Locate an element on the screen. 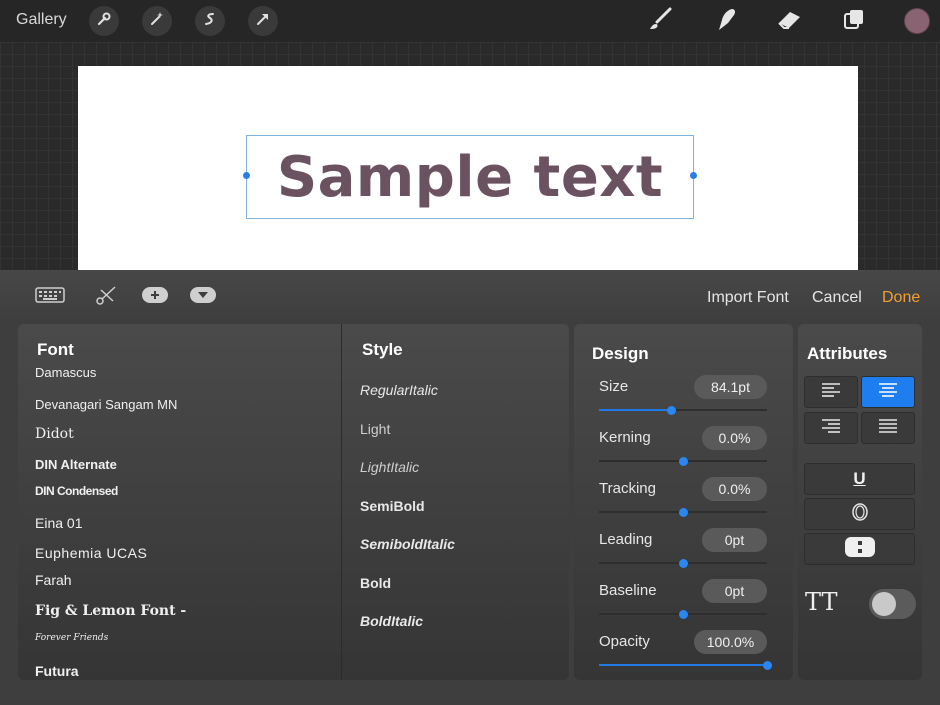 This screenshot has height=705, width=940. baseline-value-field: 0pt is located at coordinates (734, 591).